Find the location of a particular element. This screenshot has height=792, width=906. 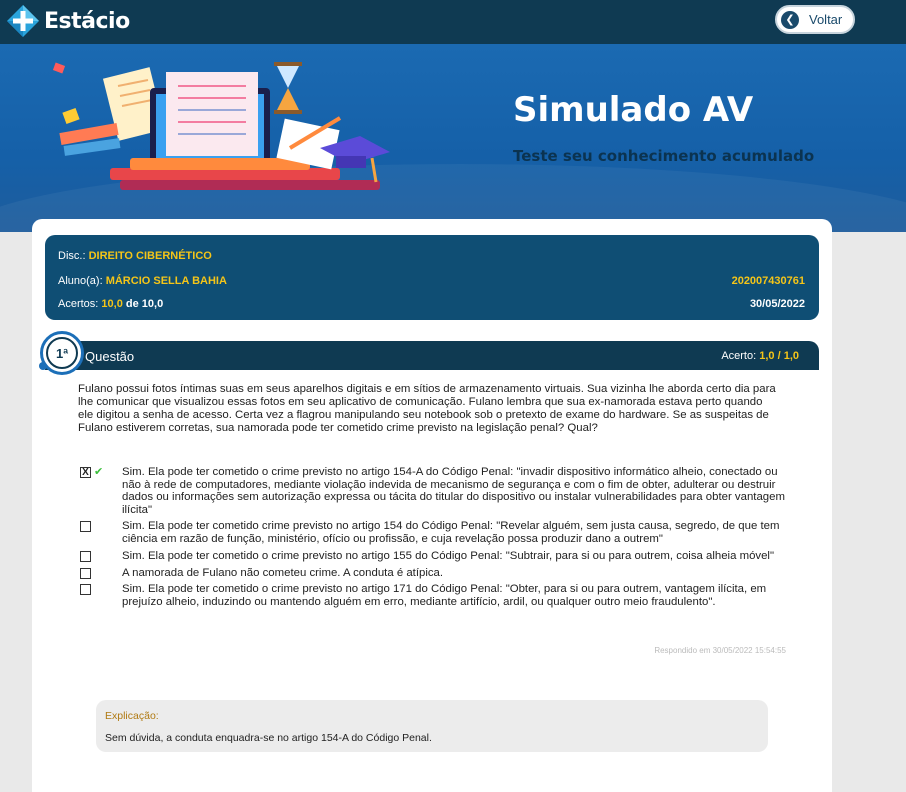

disc-row: Disc.: DIREITO CIBERNÉTICO is located at coordinates (135, 256).